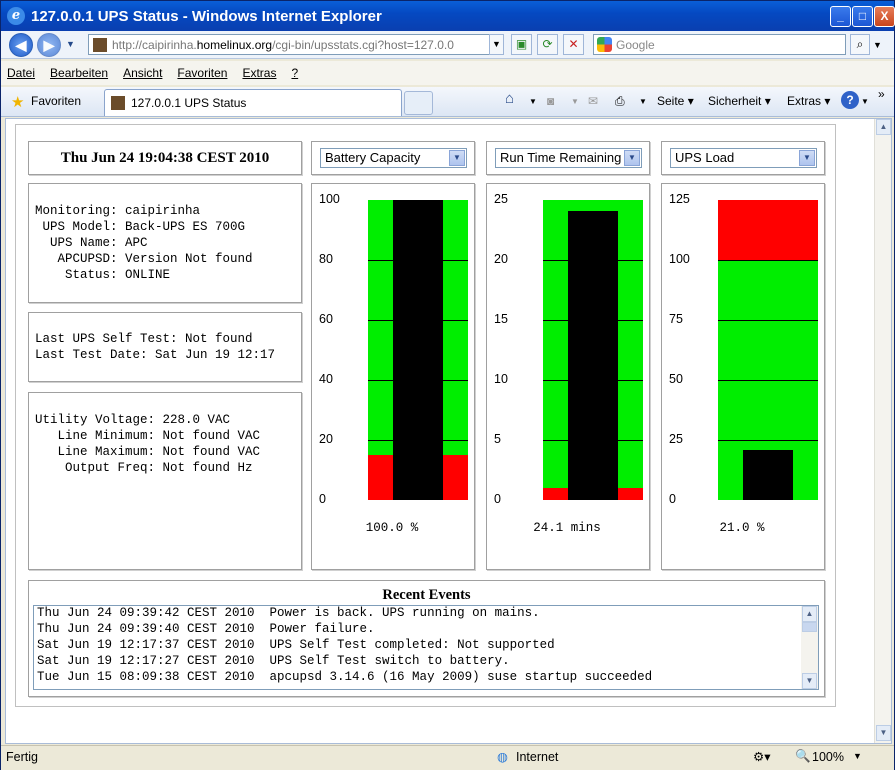 The height and width of the screenshot is (770, 895). What do you see at coordinates (809, 627) in the screenshot?
I see `scroll-thumb` at bounding box center [809, 627].